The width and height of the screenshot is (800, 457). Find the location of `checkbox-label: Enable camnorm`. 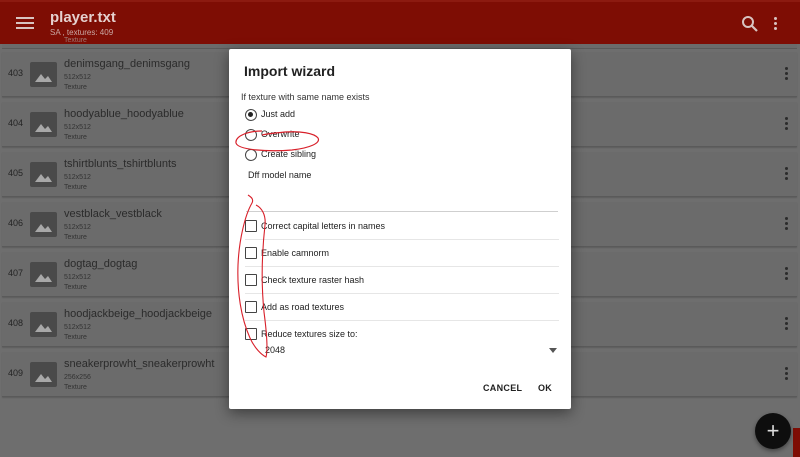

checkbox-label: Enable camnorm is located at coordinates (295, 253).